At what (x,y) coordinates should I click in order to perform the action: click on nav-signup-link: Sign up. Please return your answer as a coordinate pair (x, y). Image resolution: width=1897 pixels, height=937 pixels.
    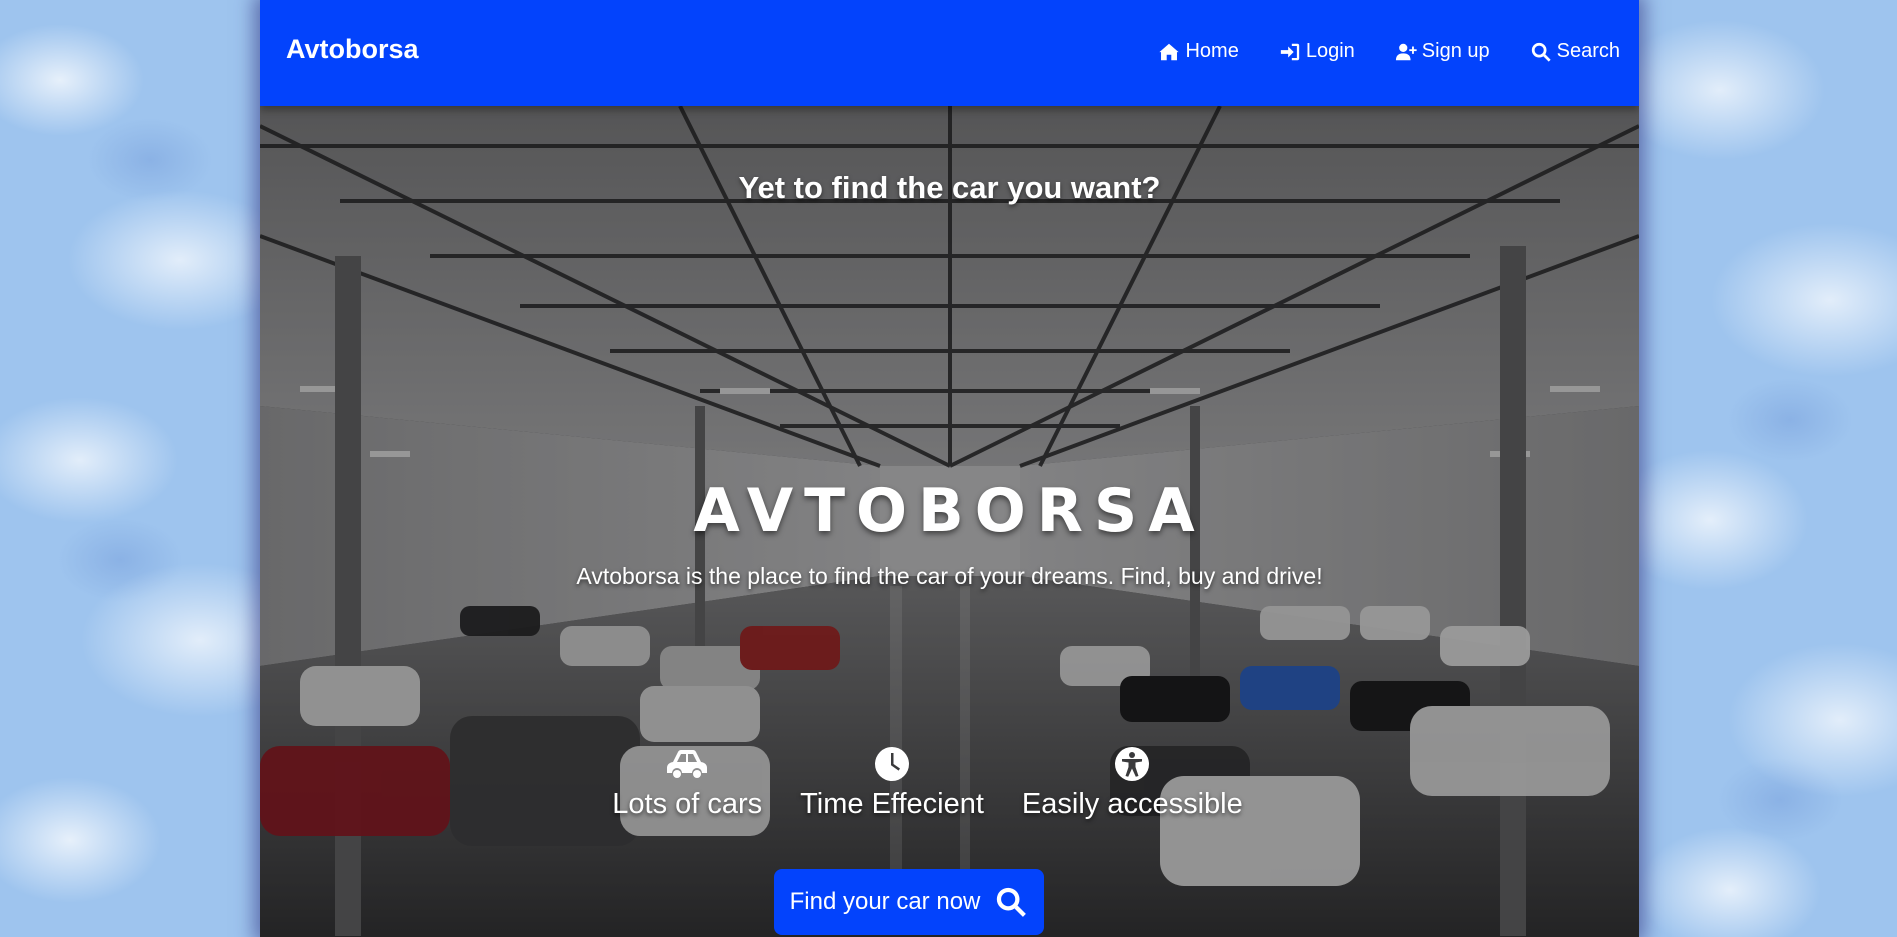
    Looking at the image, I should click on (1442, 51).